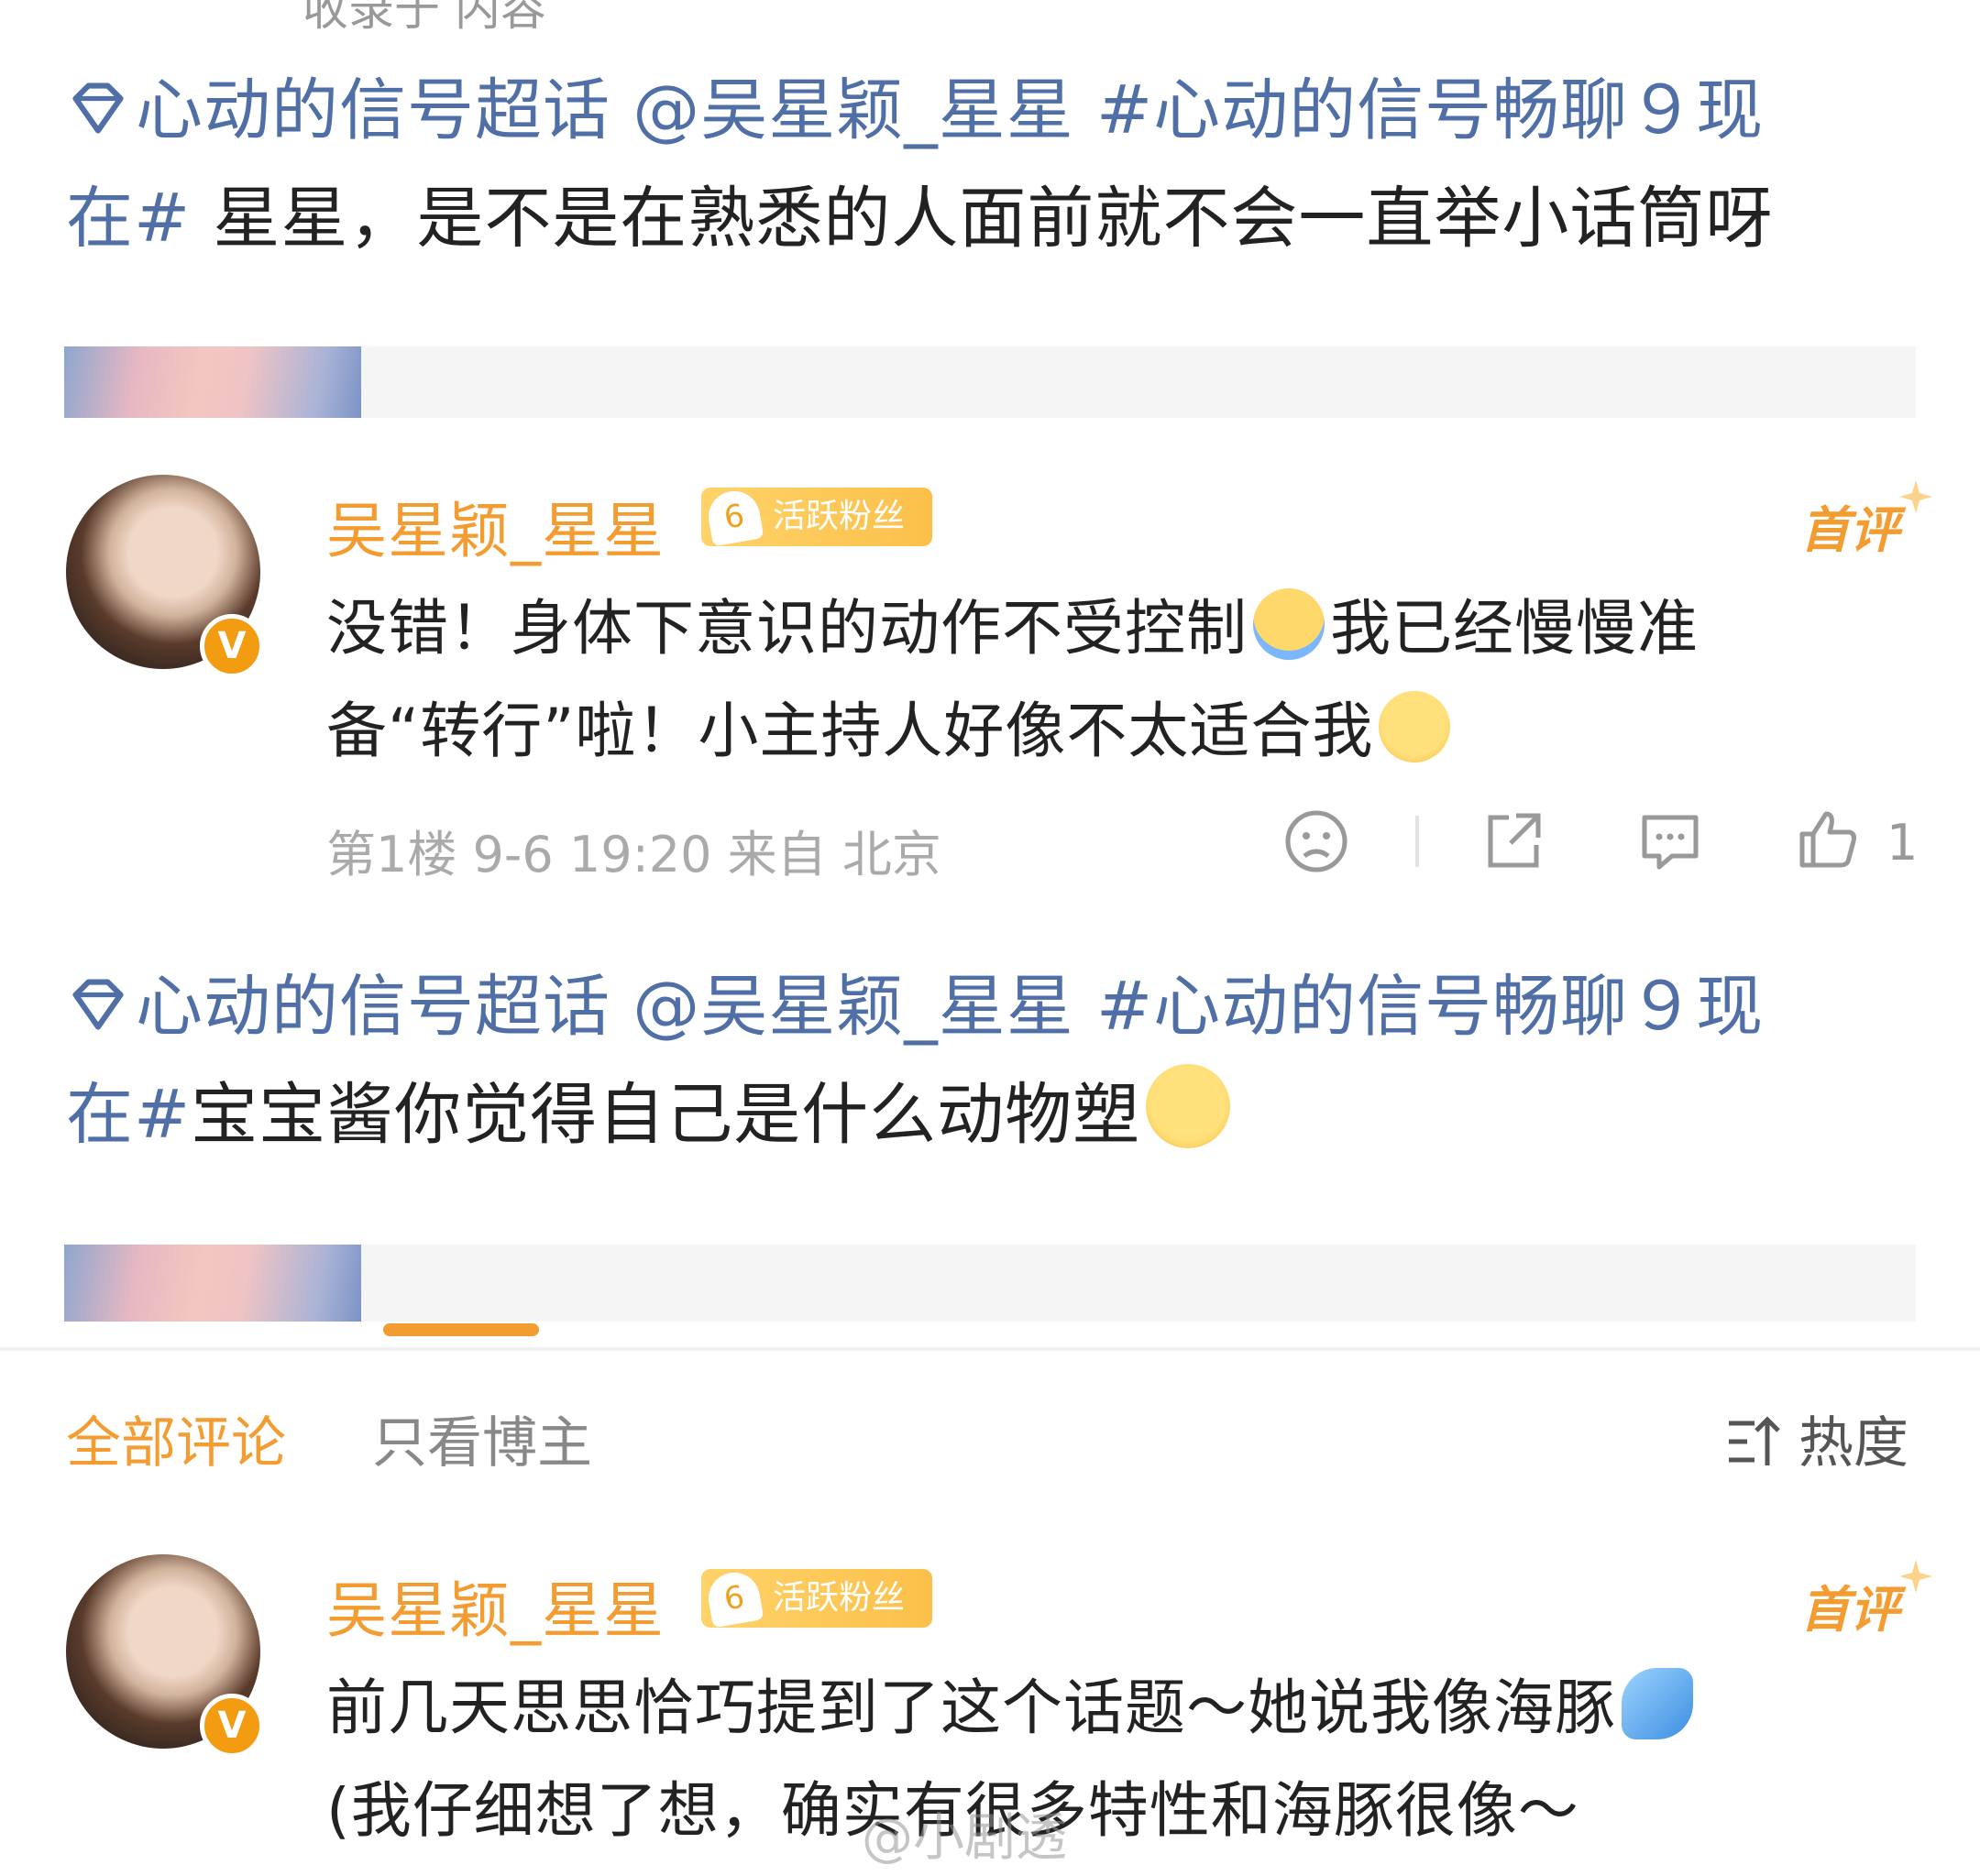 The image size is (1980, 1876). Describe the element at coordinates (1417, 841) in the screenshot. I see `action-divider` at that location.